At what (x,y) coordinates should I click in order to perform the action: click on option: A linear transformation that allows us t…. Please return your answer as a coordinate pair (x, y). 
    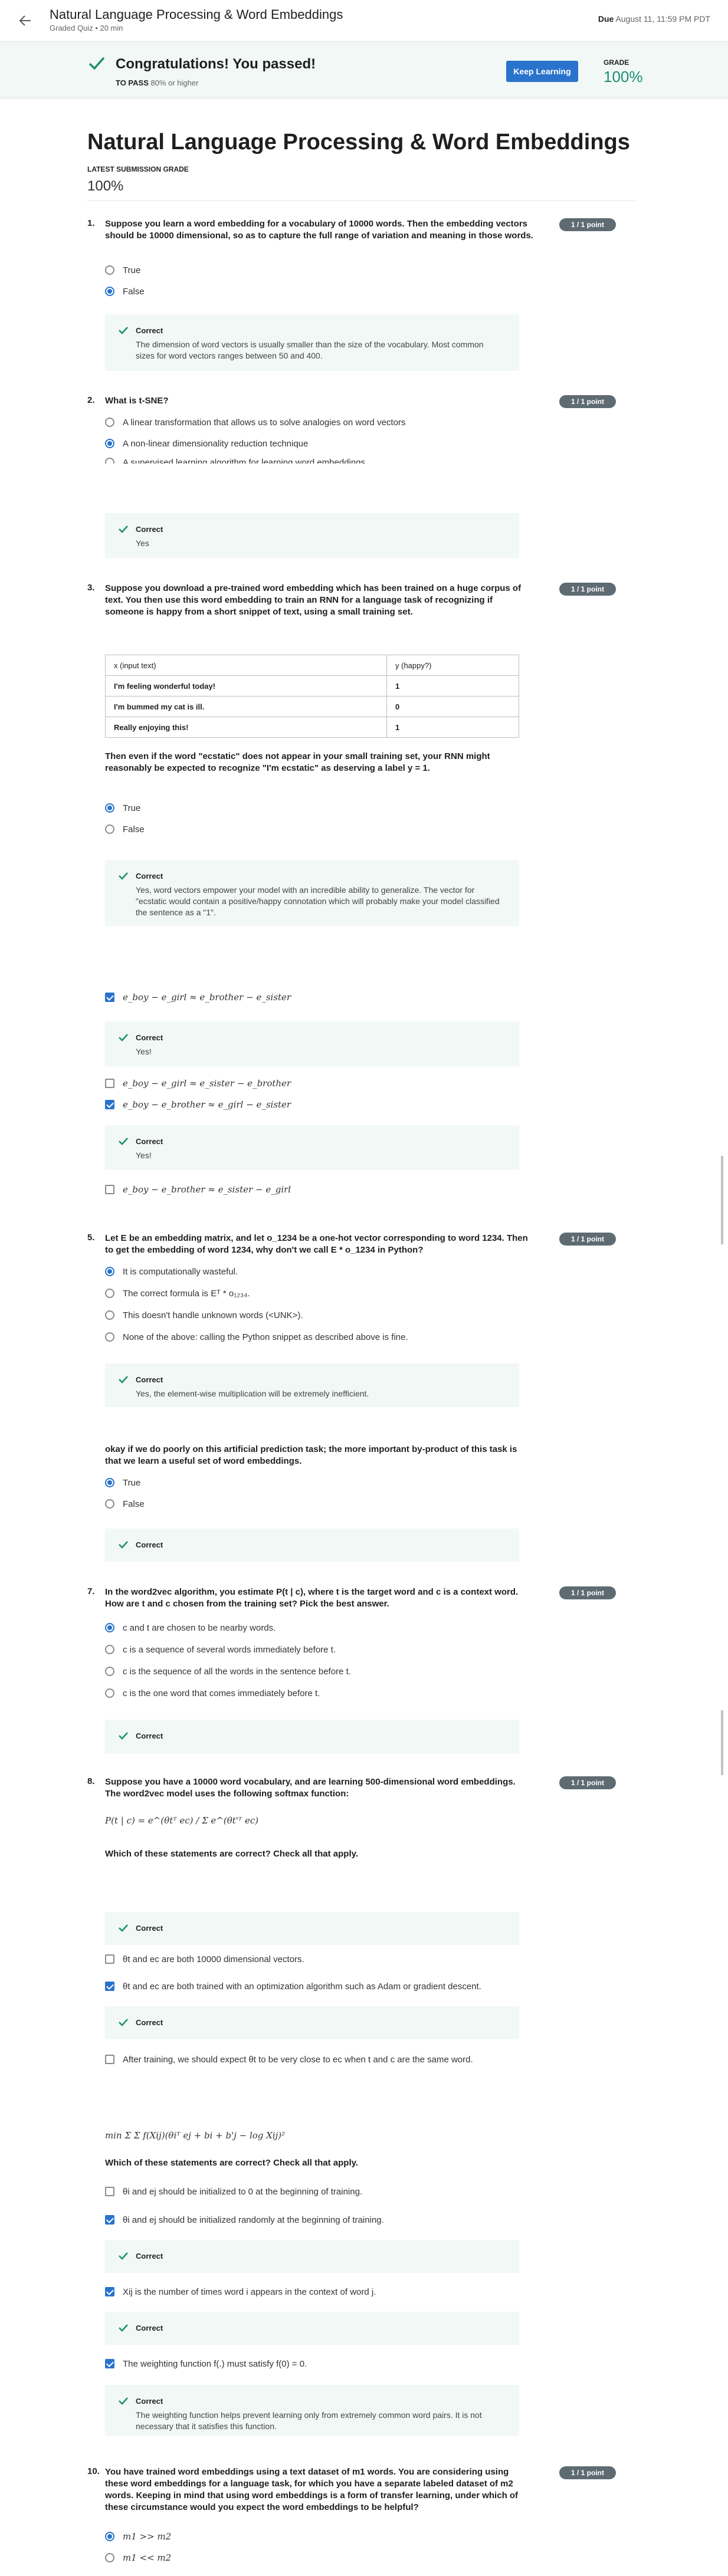
    Looking at the image, I should click on (255, 422).